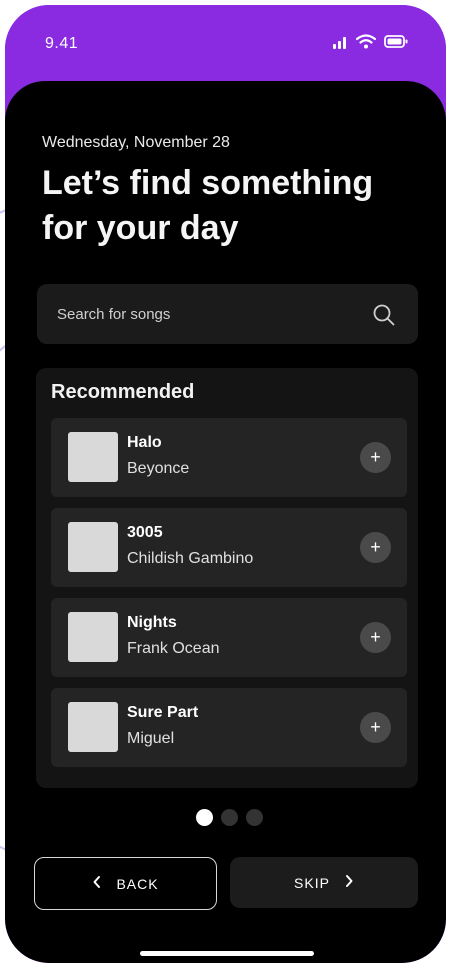  I want to click on song-title: Nights, so click(152, 622).